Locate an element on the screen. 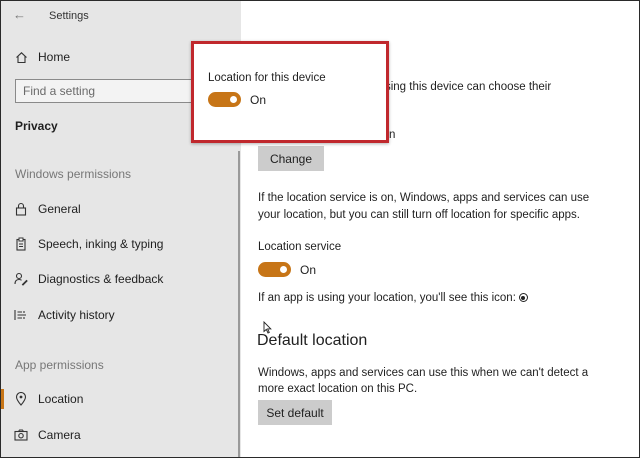 The width and height of the screenshot is (640, 458). sidebar-item-label: Diagnostics & feedback is located at coordinates (101, 279).